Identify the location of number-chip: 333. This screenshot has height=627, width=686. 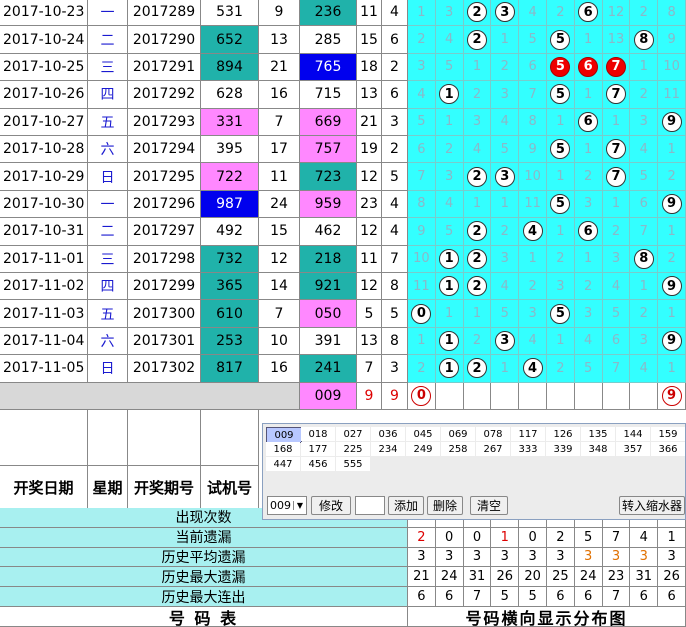
(528, 449).